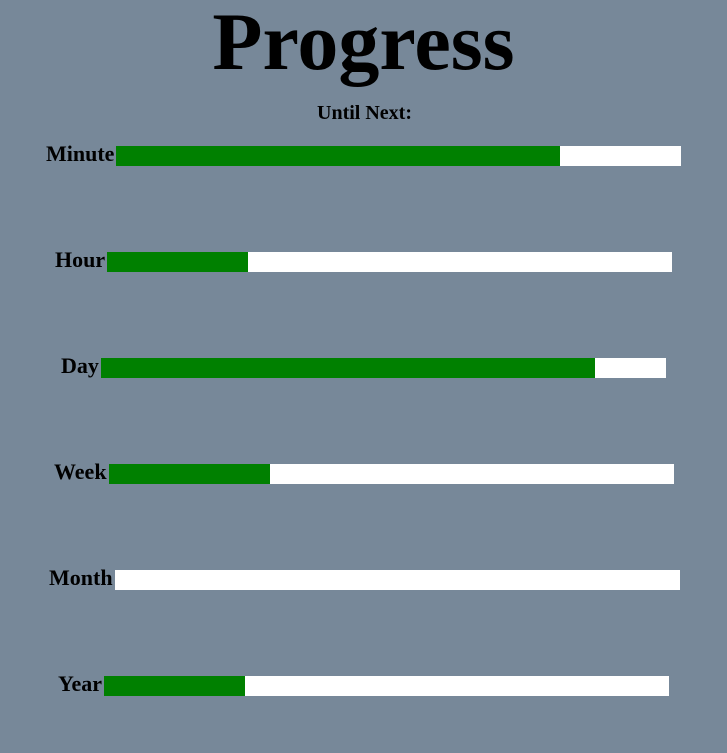 Image resolution: width=727 pixels, height=753 pixels. Describe the element at coordinates (363, 43) in the screenshot. I see `page-title: Progress` at that location.